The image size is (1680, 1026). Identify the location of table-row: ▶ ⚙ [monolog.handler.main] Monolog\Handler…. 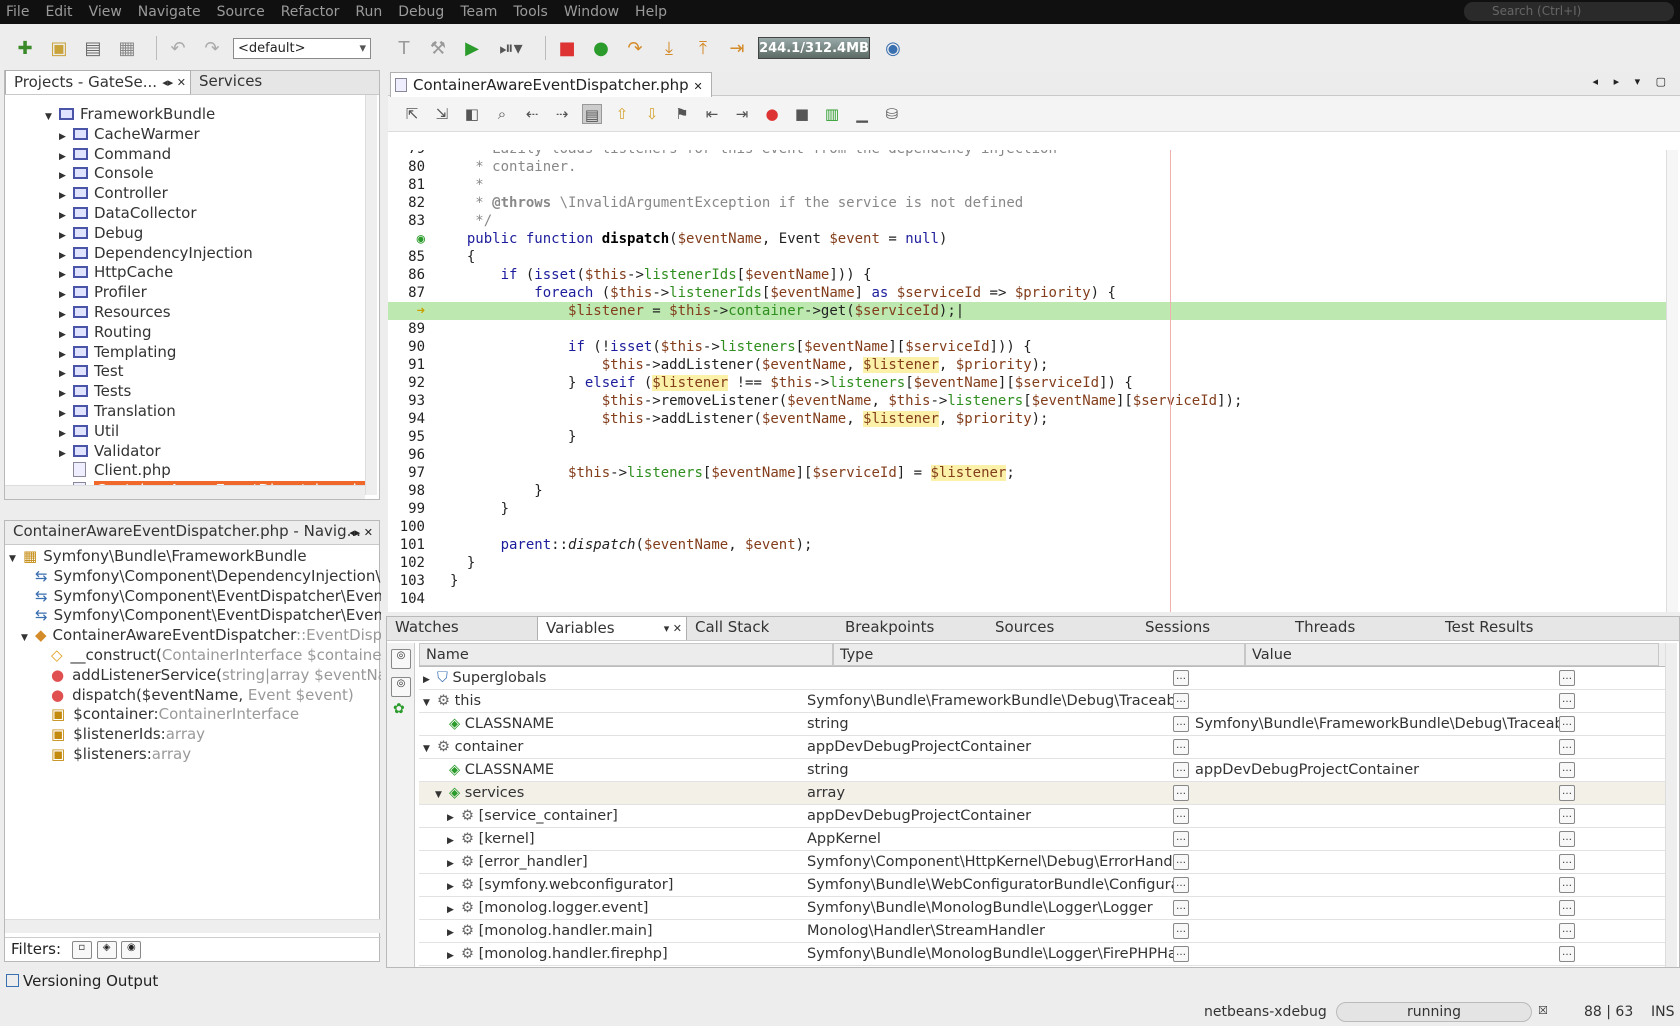
(1043, 931).